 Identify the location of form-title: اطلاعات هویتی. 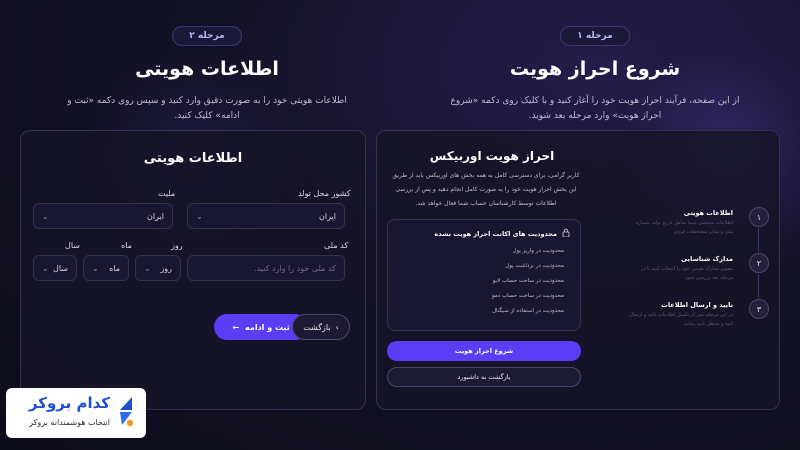
(193, 158).